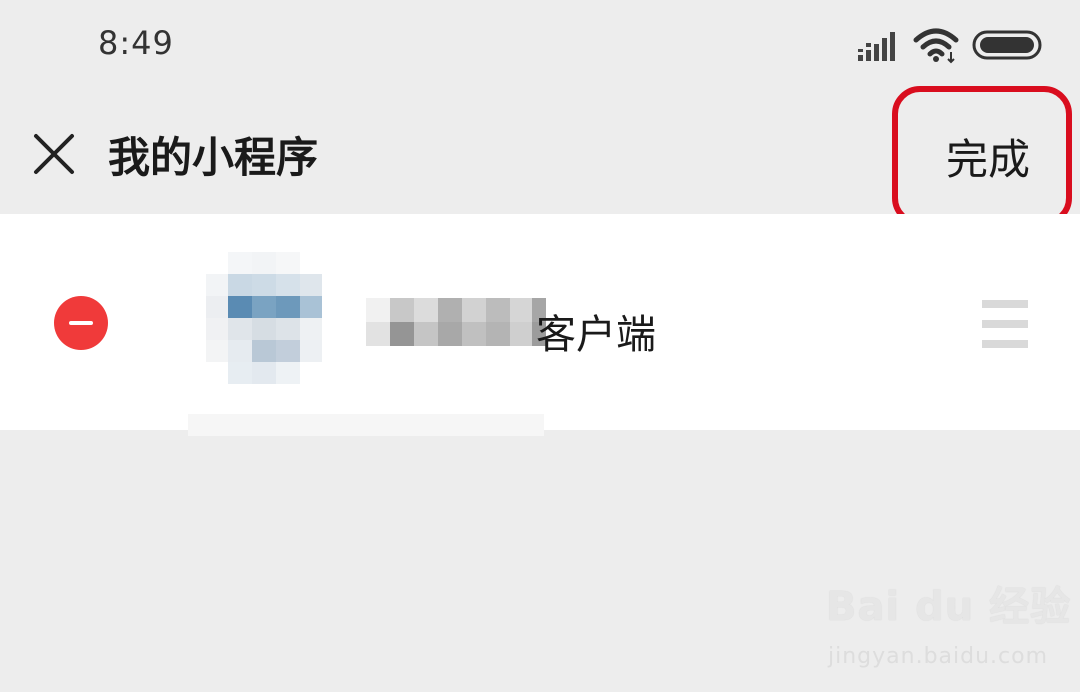  I want to click on obscured-strip, so click(366, 425).